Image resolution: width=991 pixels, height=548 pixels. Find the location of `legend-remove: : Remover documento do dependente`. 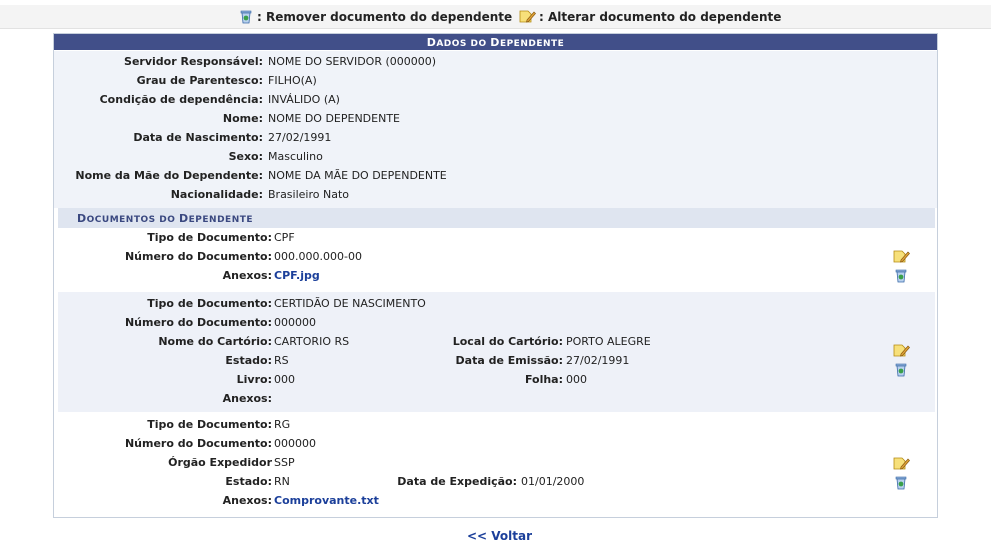

legend-remove: : Remover documento do dependente is located at coordinates (375, 16).